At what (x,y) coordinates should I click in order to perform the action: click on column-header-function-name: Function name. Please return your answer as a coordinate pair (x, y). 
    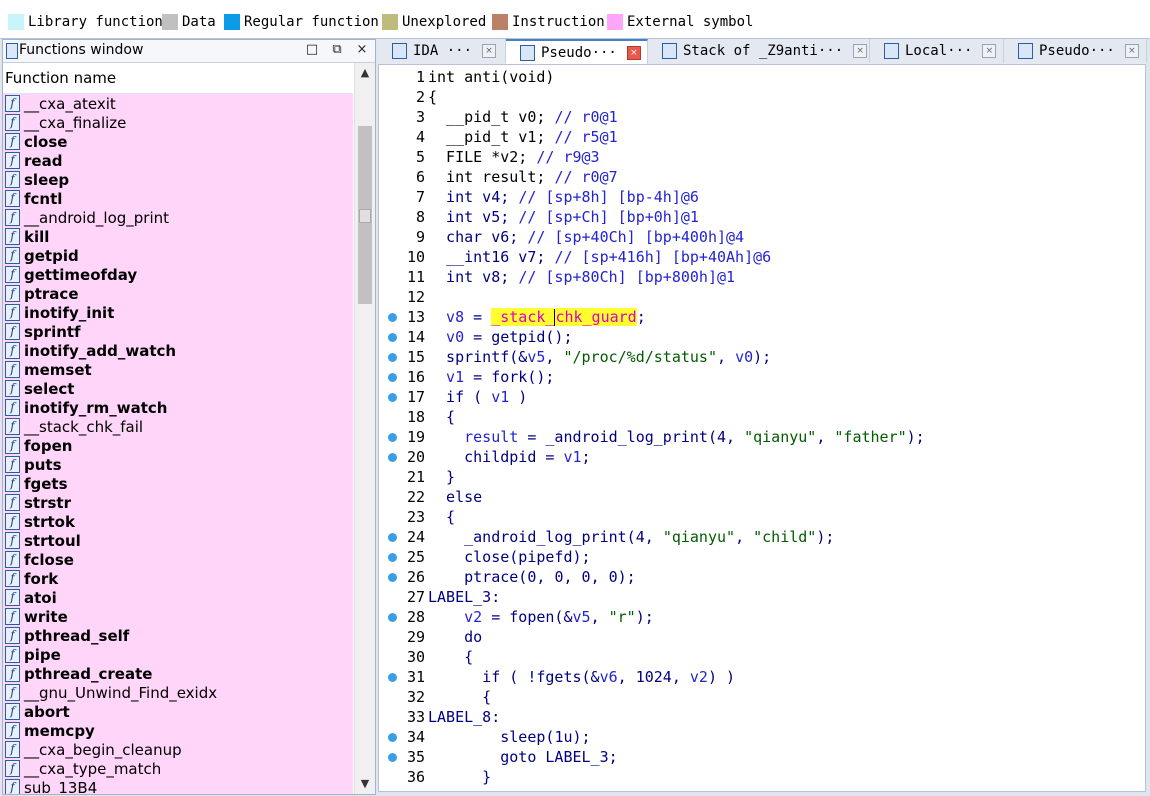
    Looking at the image, I should click on (178, 78).